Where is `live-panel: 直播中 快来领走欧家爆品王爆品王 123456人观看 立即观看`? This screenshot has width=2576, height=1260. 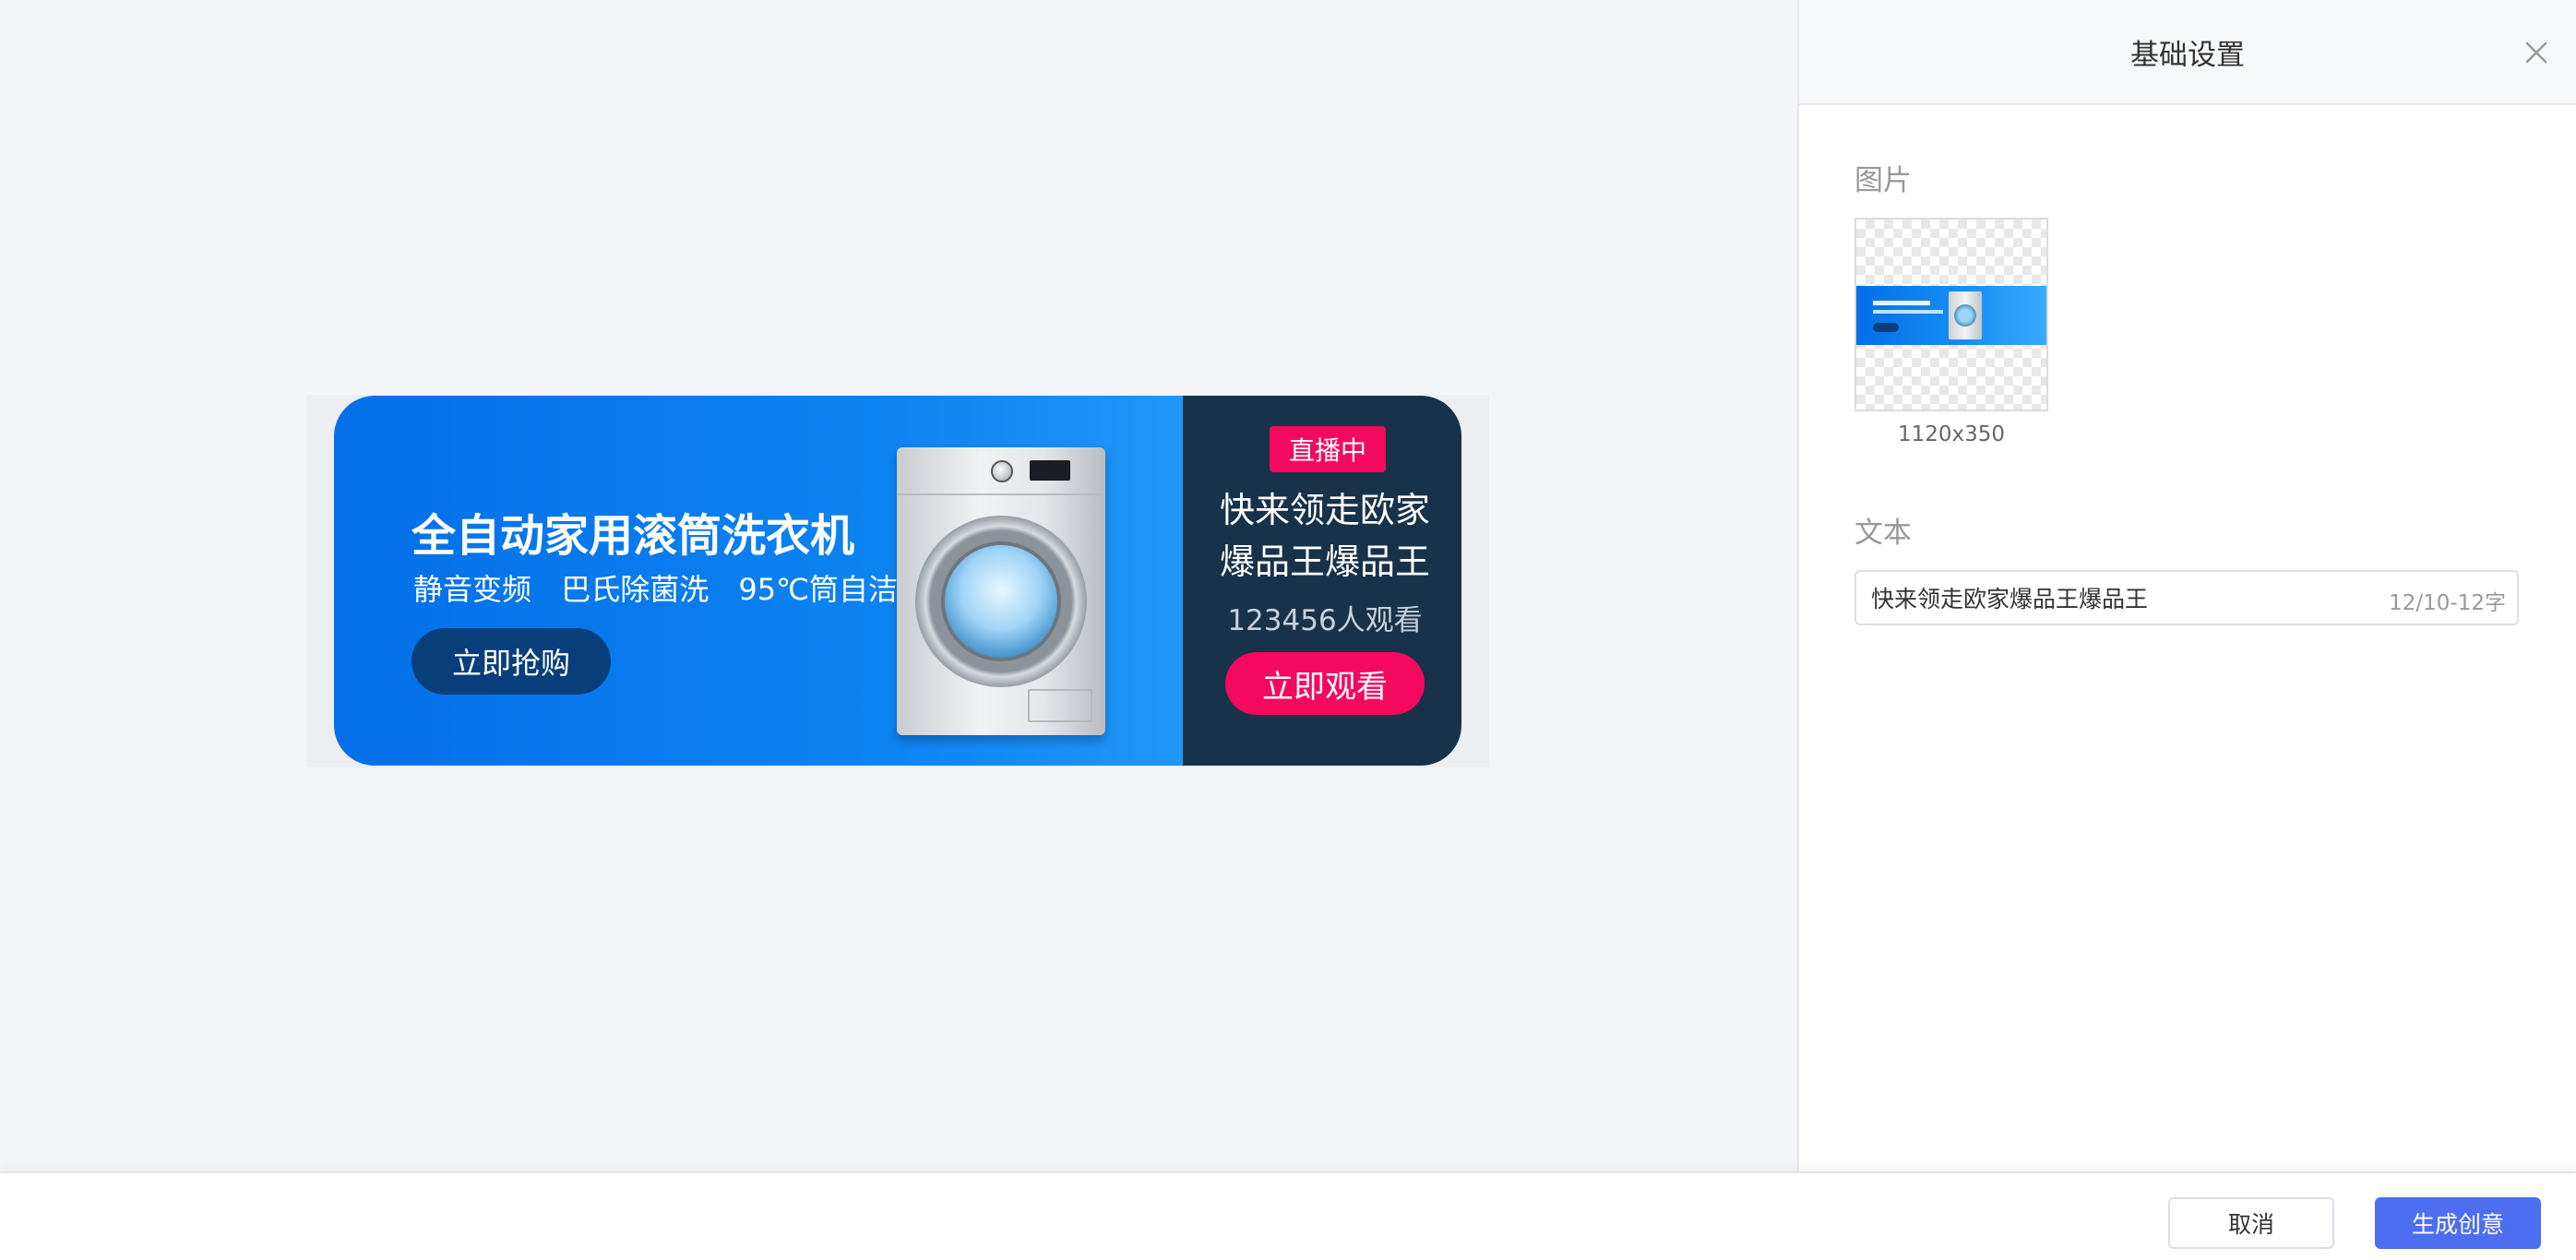
live-panel: 直播中 快来领走欧家爆品王爆品王 123456人观看 立即观看 is located at coordinates (1322, 581).